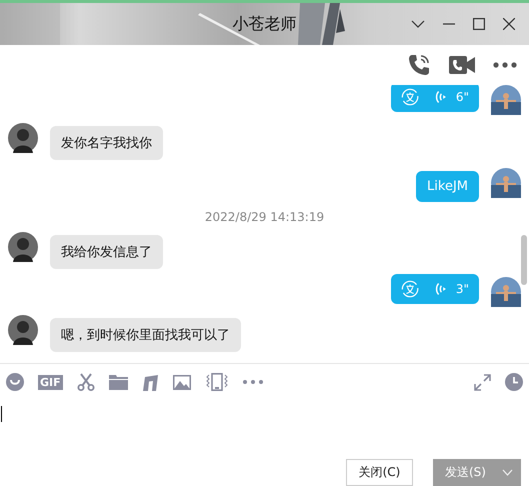  I want to click on gif-button: GIF, so click(50, 382).